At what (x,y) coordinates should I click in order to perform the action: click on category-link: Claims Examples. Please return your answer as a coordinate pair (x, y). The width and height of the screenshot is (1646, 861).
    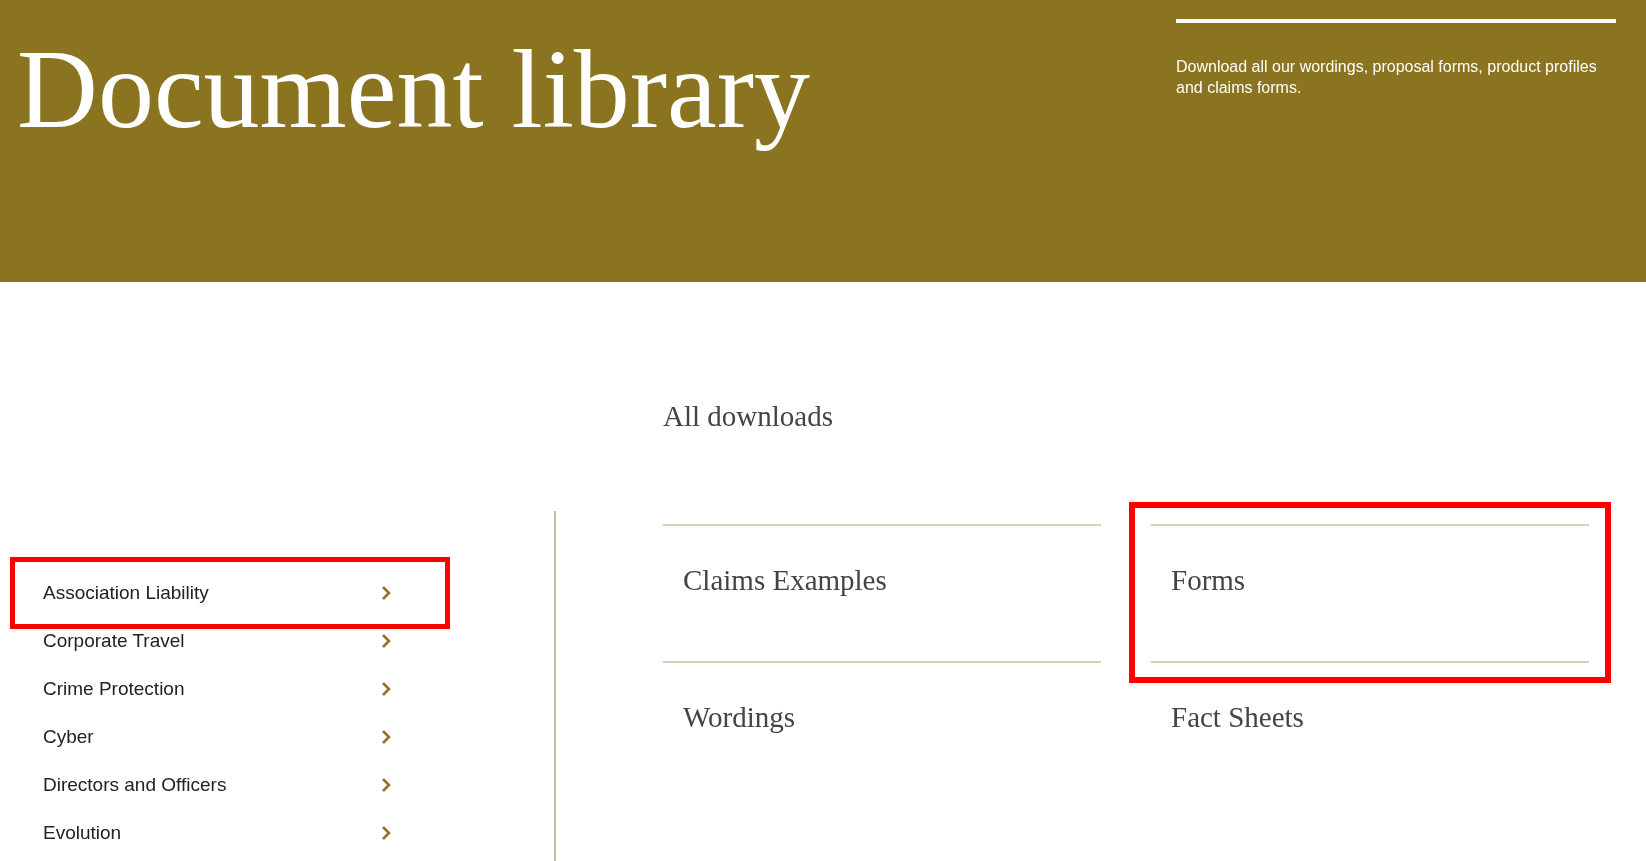
    Looking at the image, I should click on (882, 592).